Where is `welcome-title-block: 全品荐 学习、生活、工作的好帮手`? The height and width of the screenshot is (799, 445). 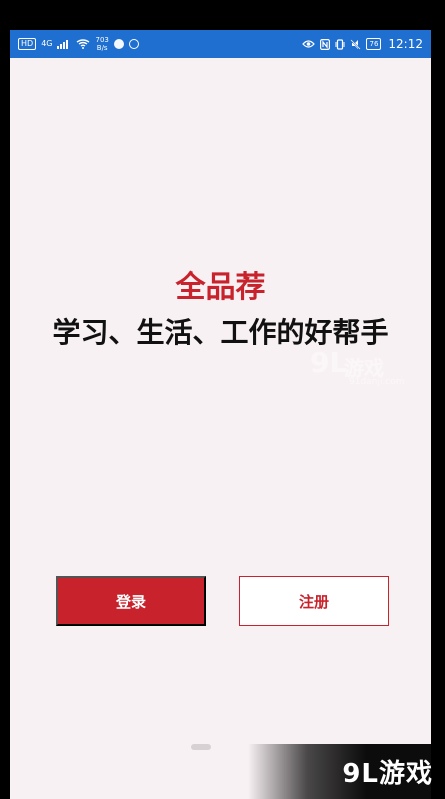 welcome-title-block: 全品荐 学习、生活、工作的好帮手 is located at coordinates (220, 309).